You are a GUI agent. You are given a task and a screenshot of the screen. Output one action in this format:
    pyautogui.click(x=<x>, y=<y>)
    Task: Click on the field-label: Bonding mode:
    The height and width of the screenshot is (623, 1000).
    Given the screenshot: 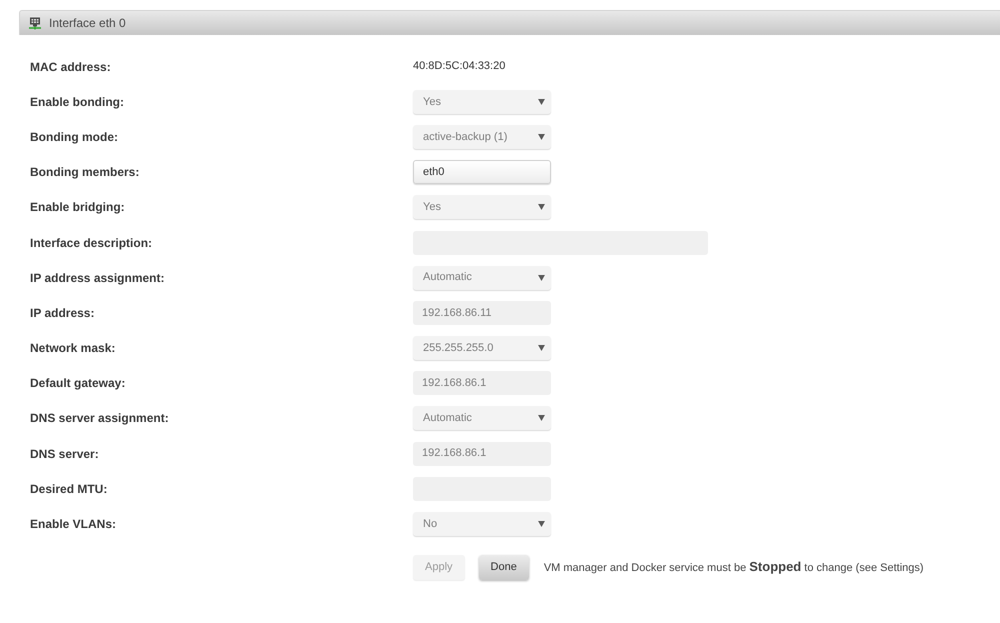 What is the action you would take?
    pyautogui.click(x=74, y=137)
    